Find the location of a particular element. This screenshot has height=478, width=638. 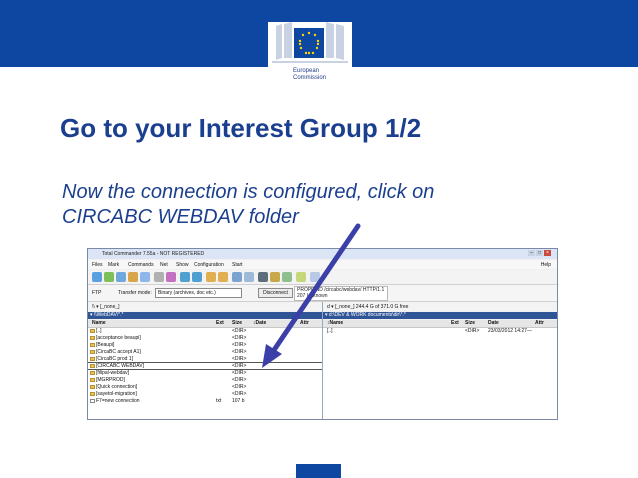

list-item: [..] <DIR> is located at coordinates (205, 331).